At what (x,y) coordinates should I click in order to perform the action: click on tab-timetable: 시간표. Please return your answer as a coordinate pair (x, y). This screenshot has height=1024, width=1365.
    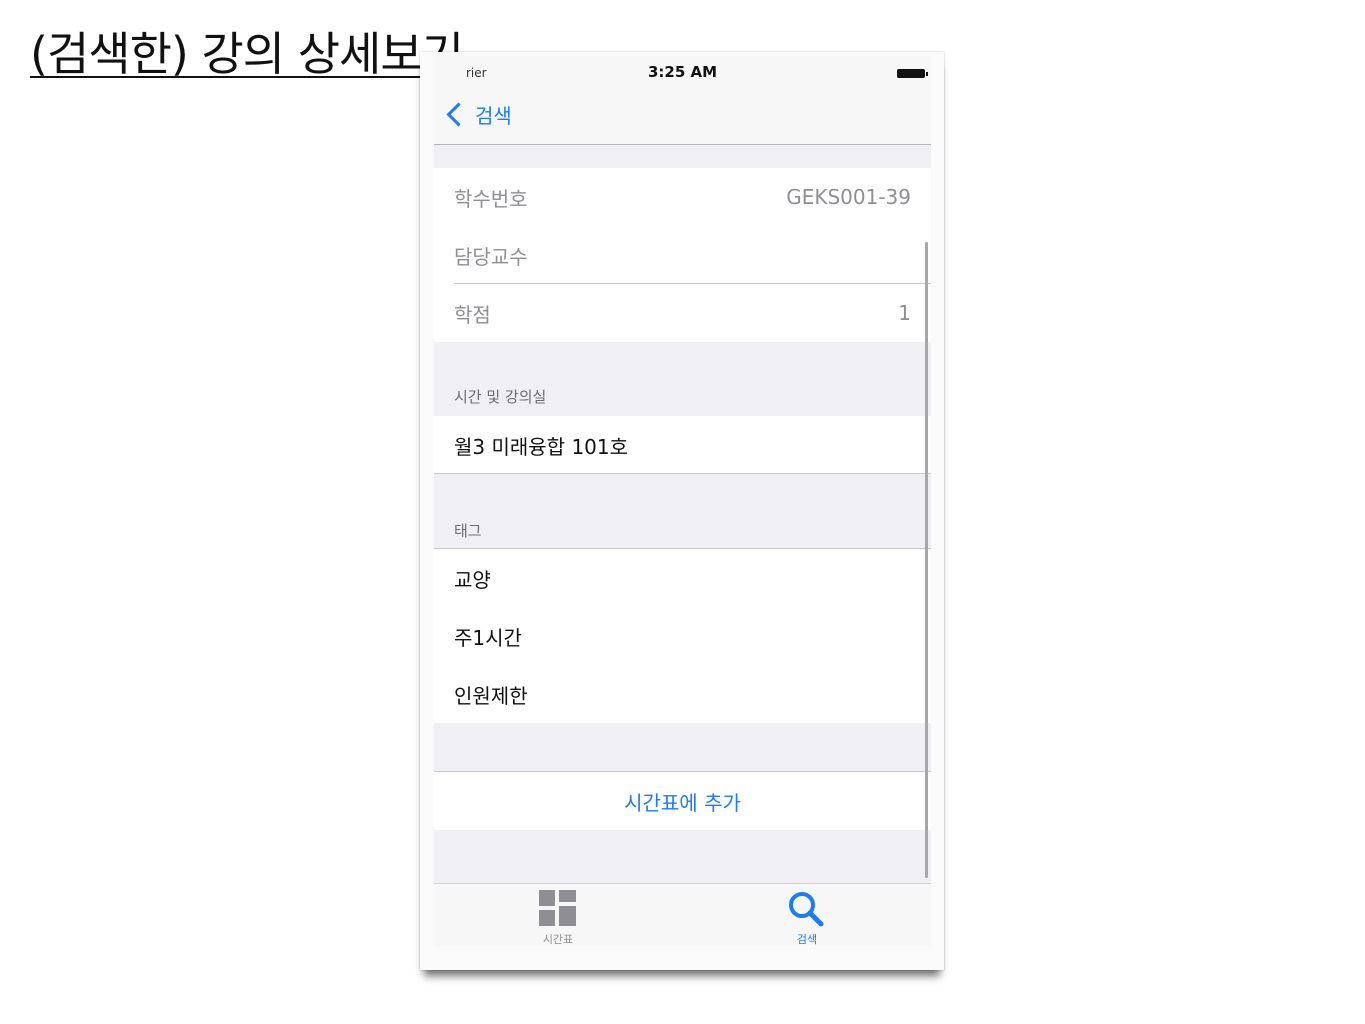
    Looking at the image, I should click on (558, 915).